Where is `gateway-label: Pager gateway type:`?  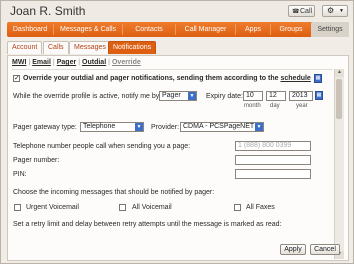 gateway-label: Pager gateway type: is located at coordinates (45, 127).